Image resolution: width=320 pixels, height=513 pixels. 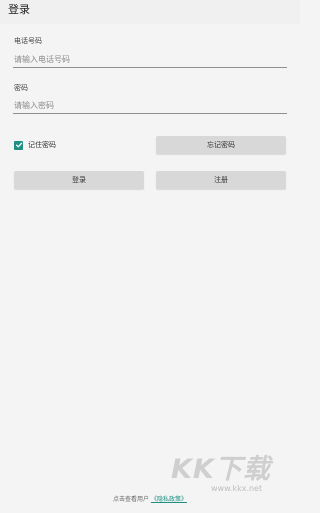 What do you see at coordinates (221, 180) in the screenshot?
I see `register-button: 注册` at bounding box center [221, 180].